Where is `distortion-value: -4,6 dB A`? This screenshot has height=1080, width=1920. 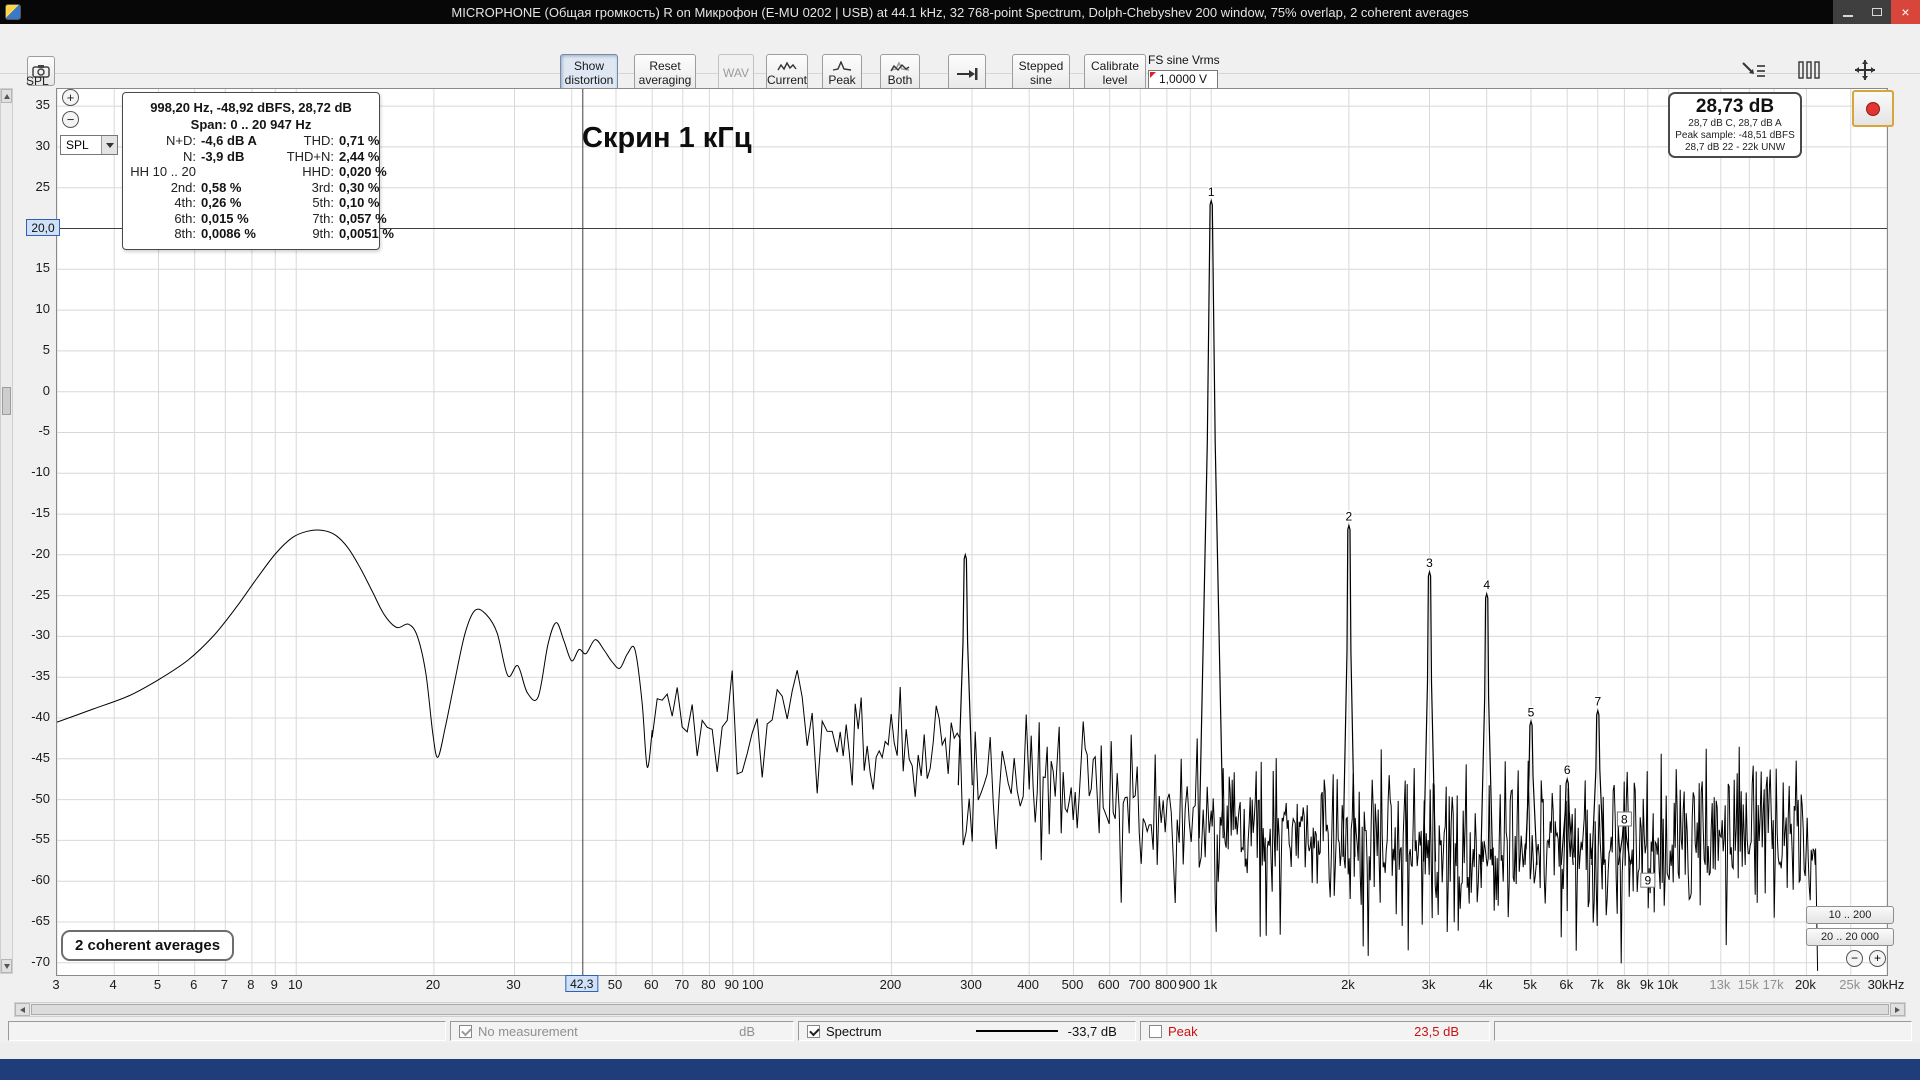 distortion-value: -4,6 dB A is located at coordinates (229, 140).